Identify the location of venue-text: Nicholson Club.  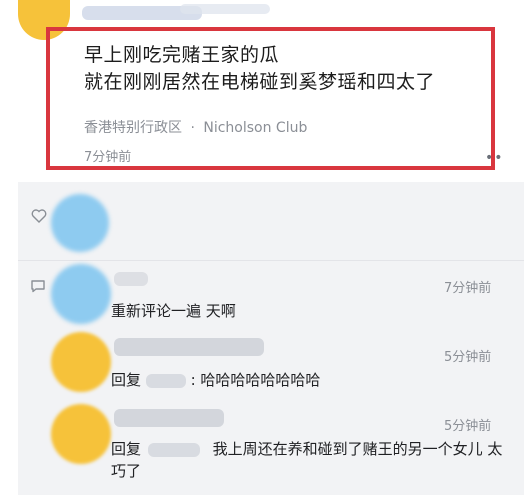
(255, 128).